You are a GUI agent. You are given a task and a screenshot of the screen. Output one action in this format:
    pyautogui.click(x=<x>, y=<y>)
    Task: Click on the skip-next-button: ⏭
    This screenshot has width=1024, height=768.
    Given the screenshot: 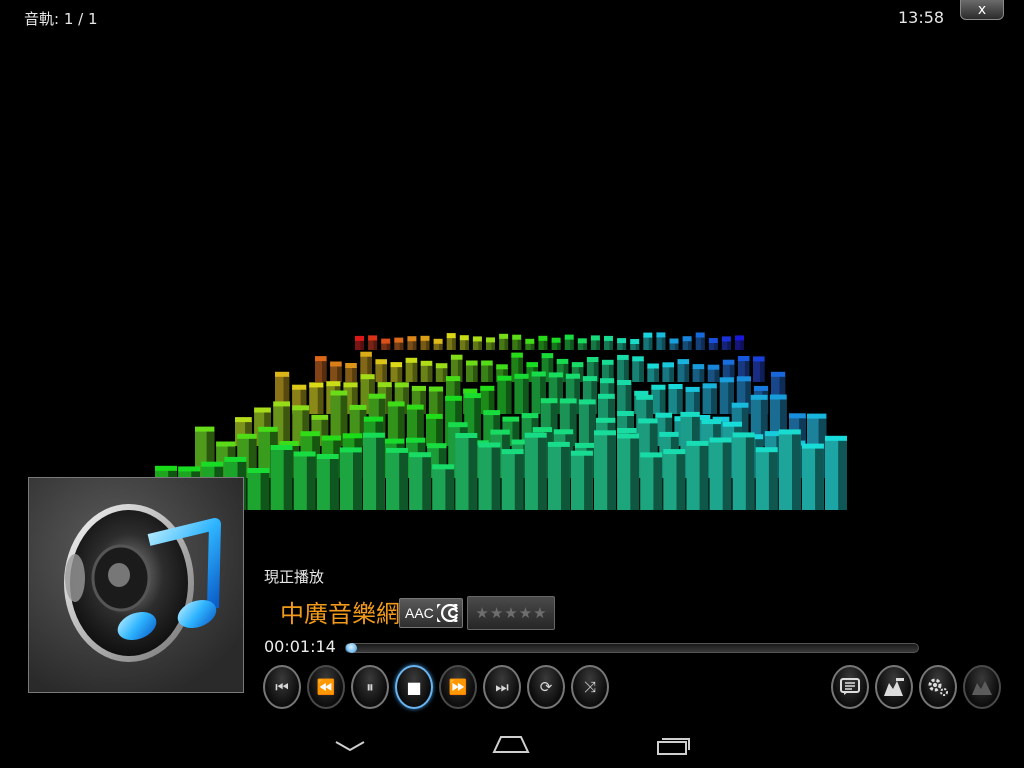 What is the action you would take?
    pyautogui.click(x=502, y=687)
    